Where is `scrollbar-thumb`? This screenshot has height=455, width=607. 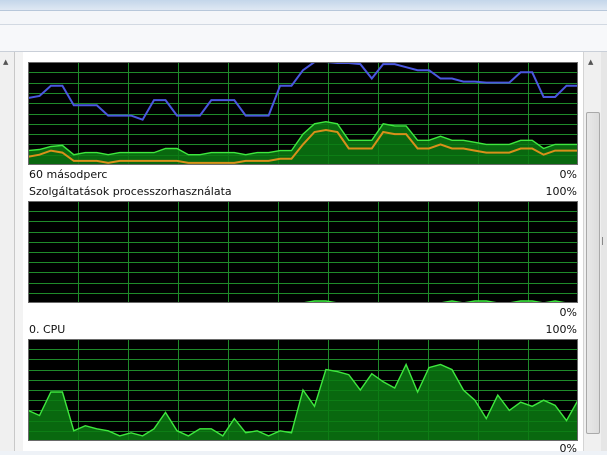 scrollbar-thumb is located at coordinates (593, 273).